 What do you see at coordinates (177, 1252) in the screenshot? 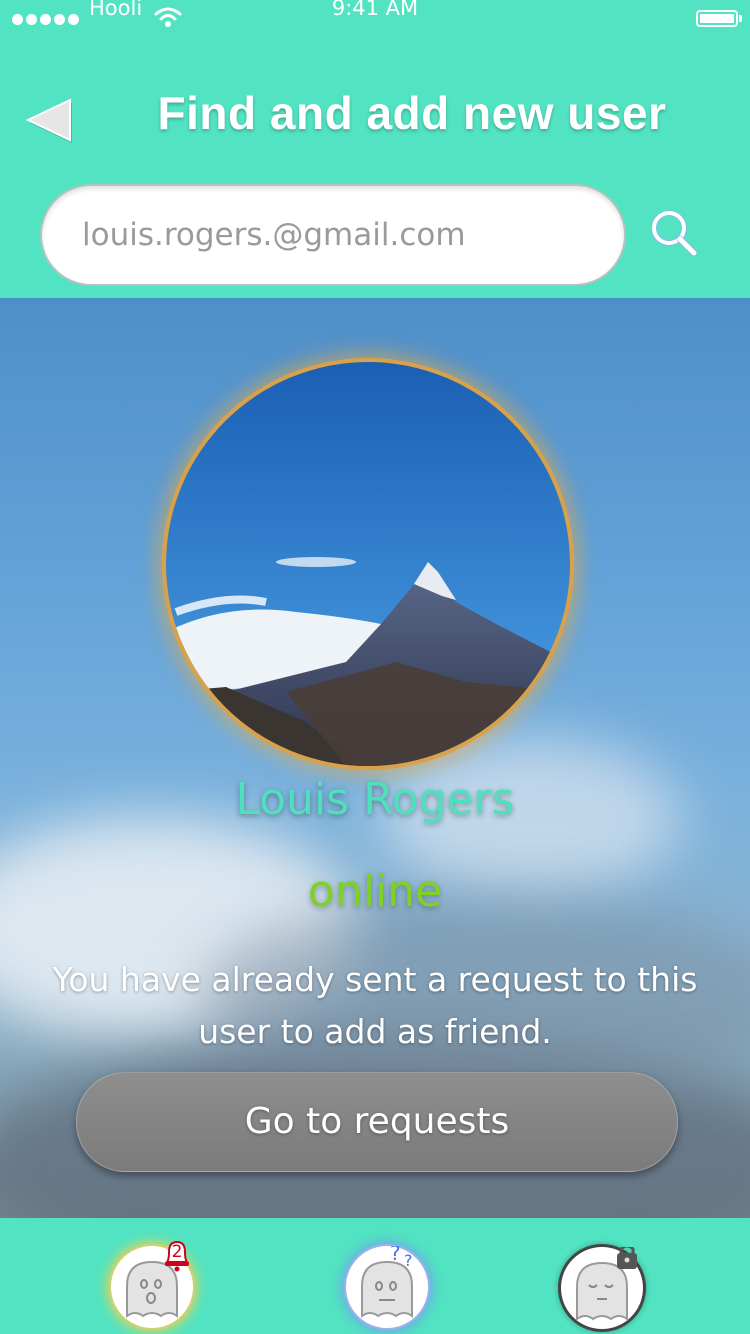
I see `notification-count: 2` at bounding box center [177, 1252].